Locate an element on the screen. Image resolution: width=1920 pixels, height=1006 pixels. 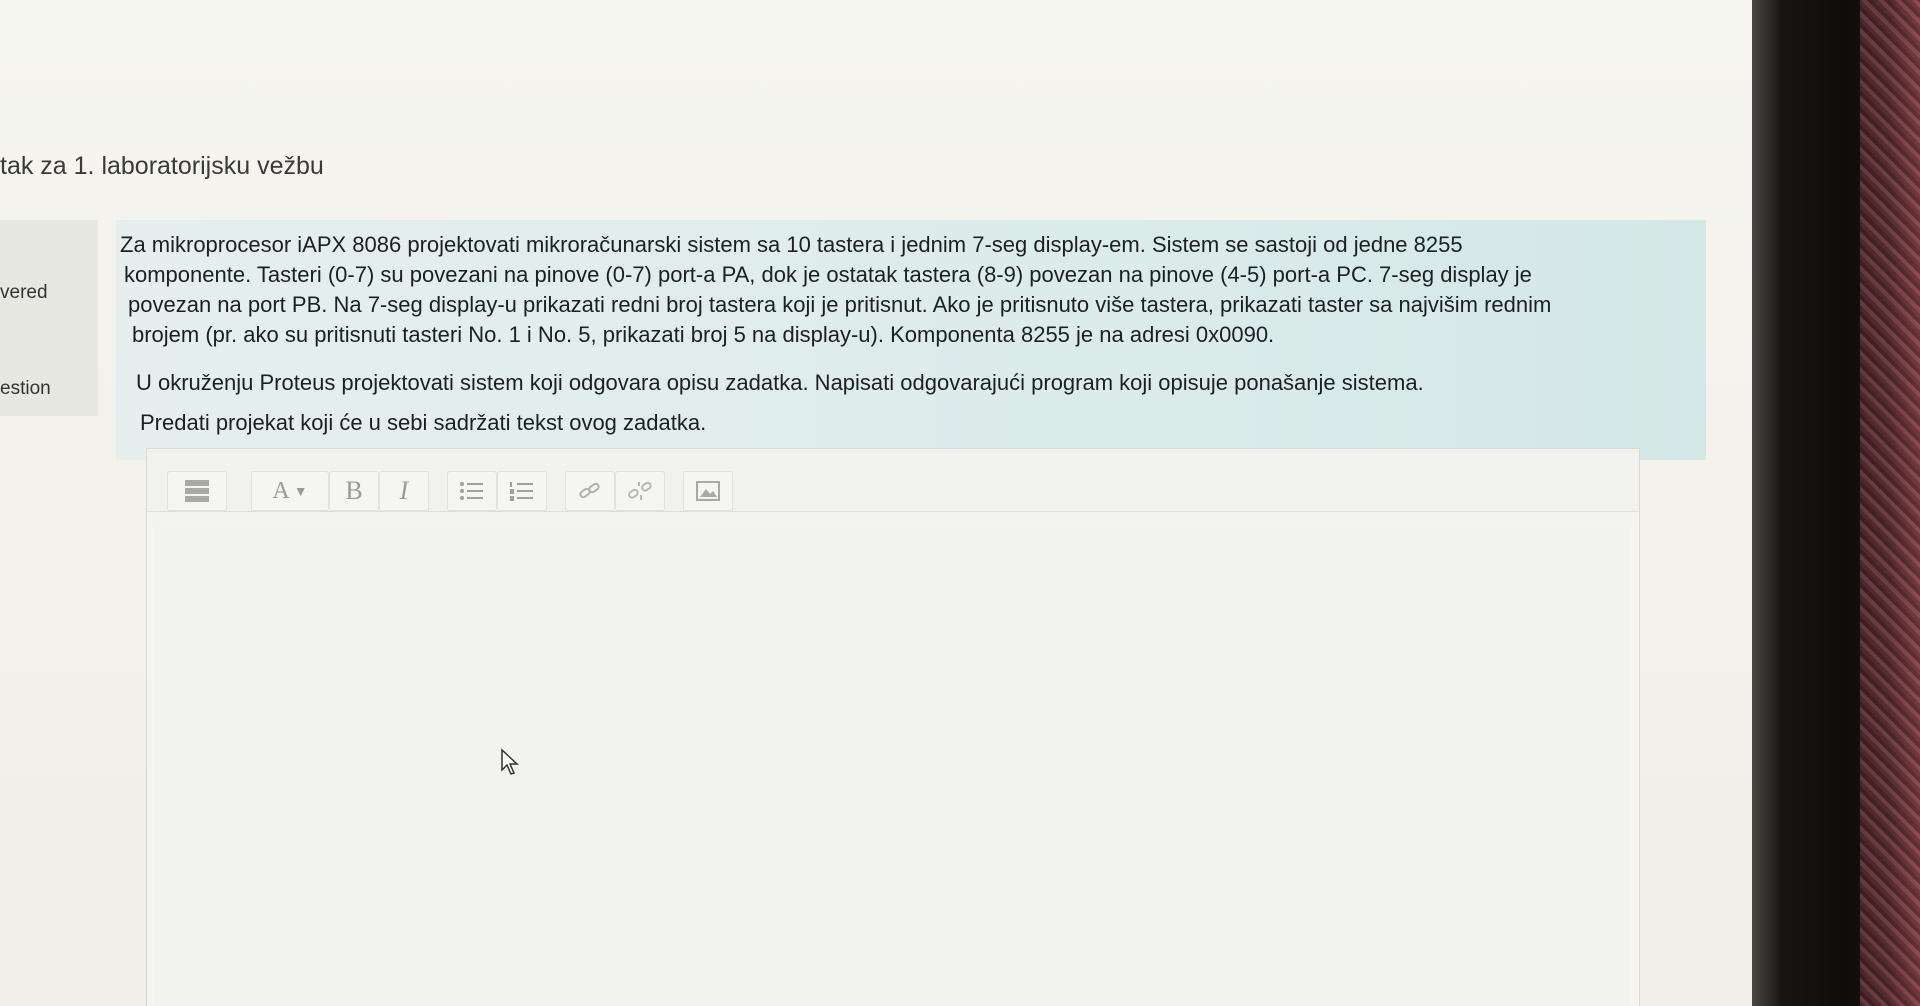
unordered-list-button is located at coordinates (472, 491).